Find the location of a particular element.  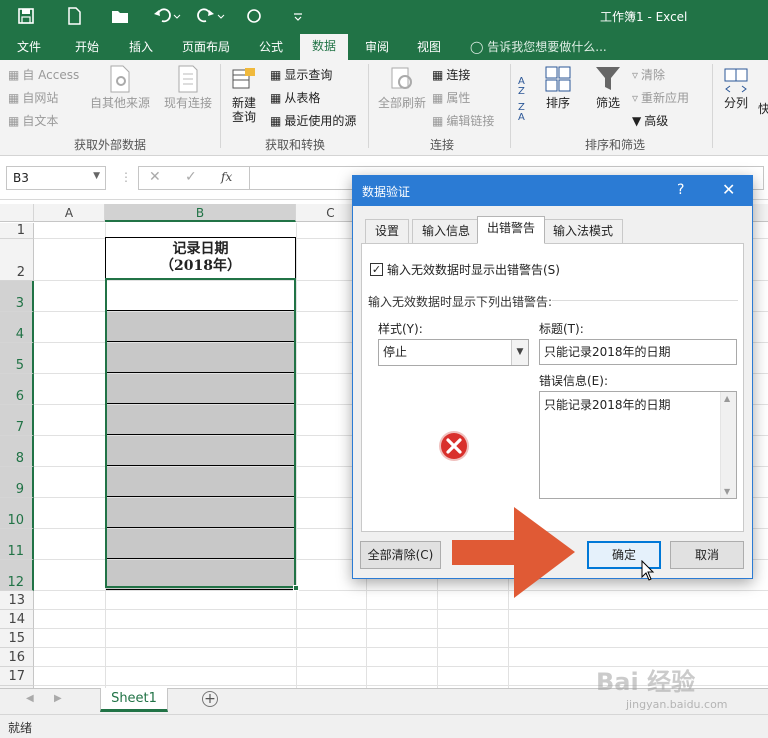

row-header-4: 4 is located at coordinates (17, 327).